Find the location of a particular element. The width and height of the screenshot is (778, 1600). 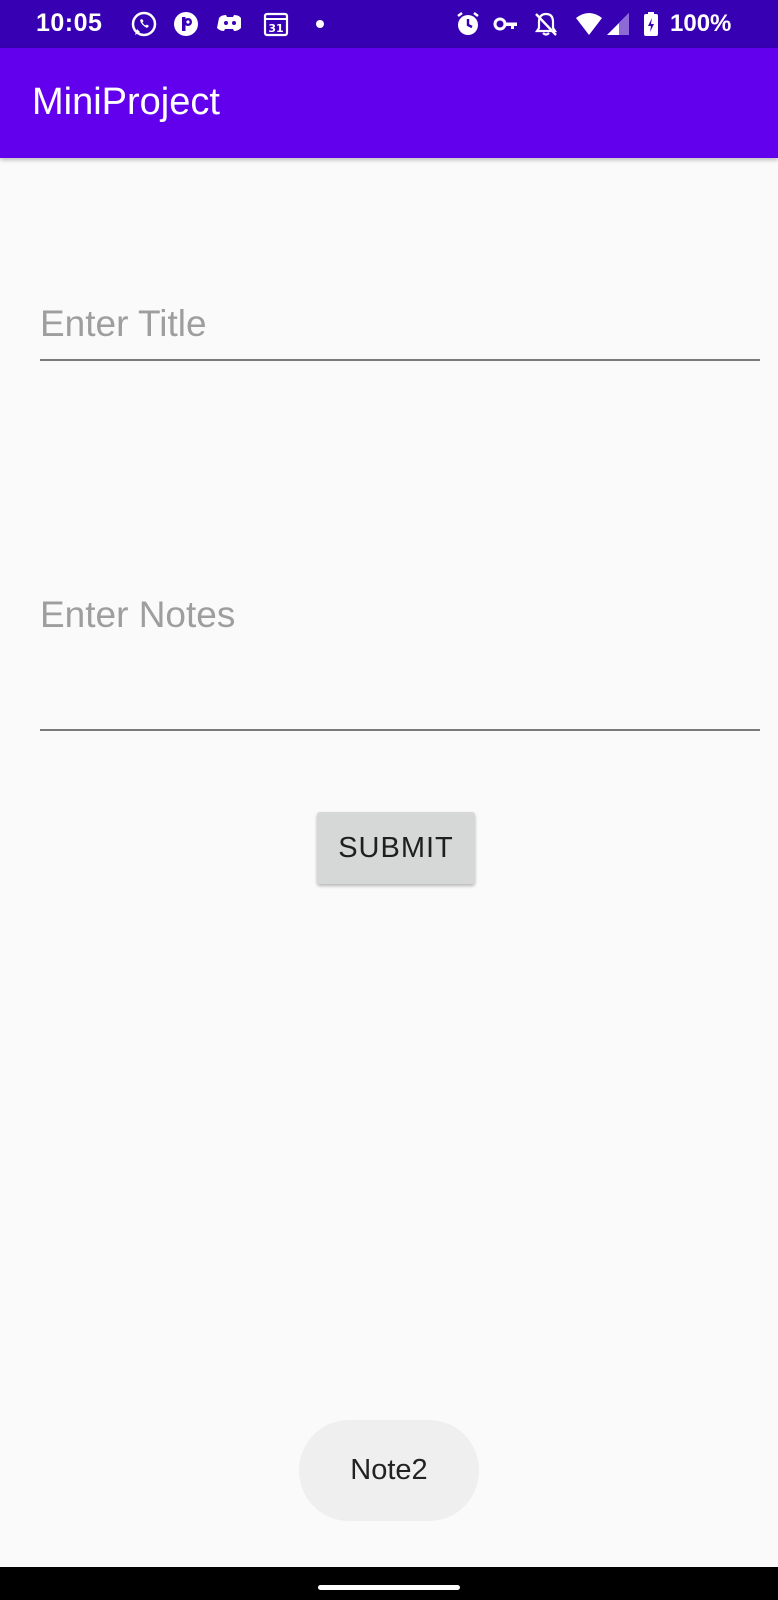

whatsapp-icon is located at coordinates (144, 24).